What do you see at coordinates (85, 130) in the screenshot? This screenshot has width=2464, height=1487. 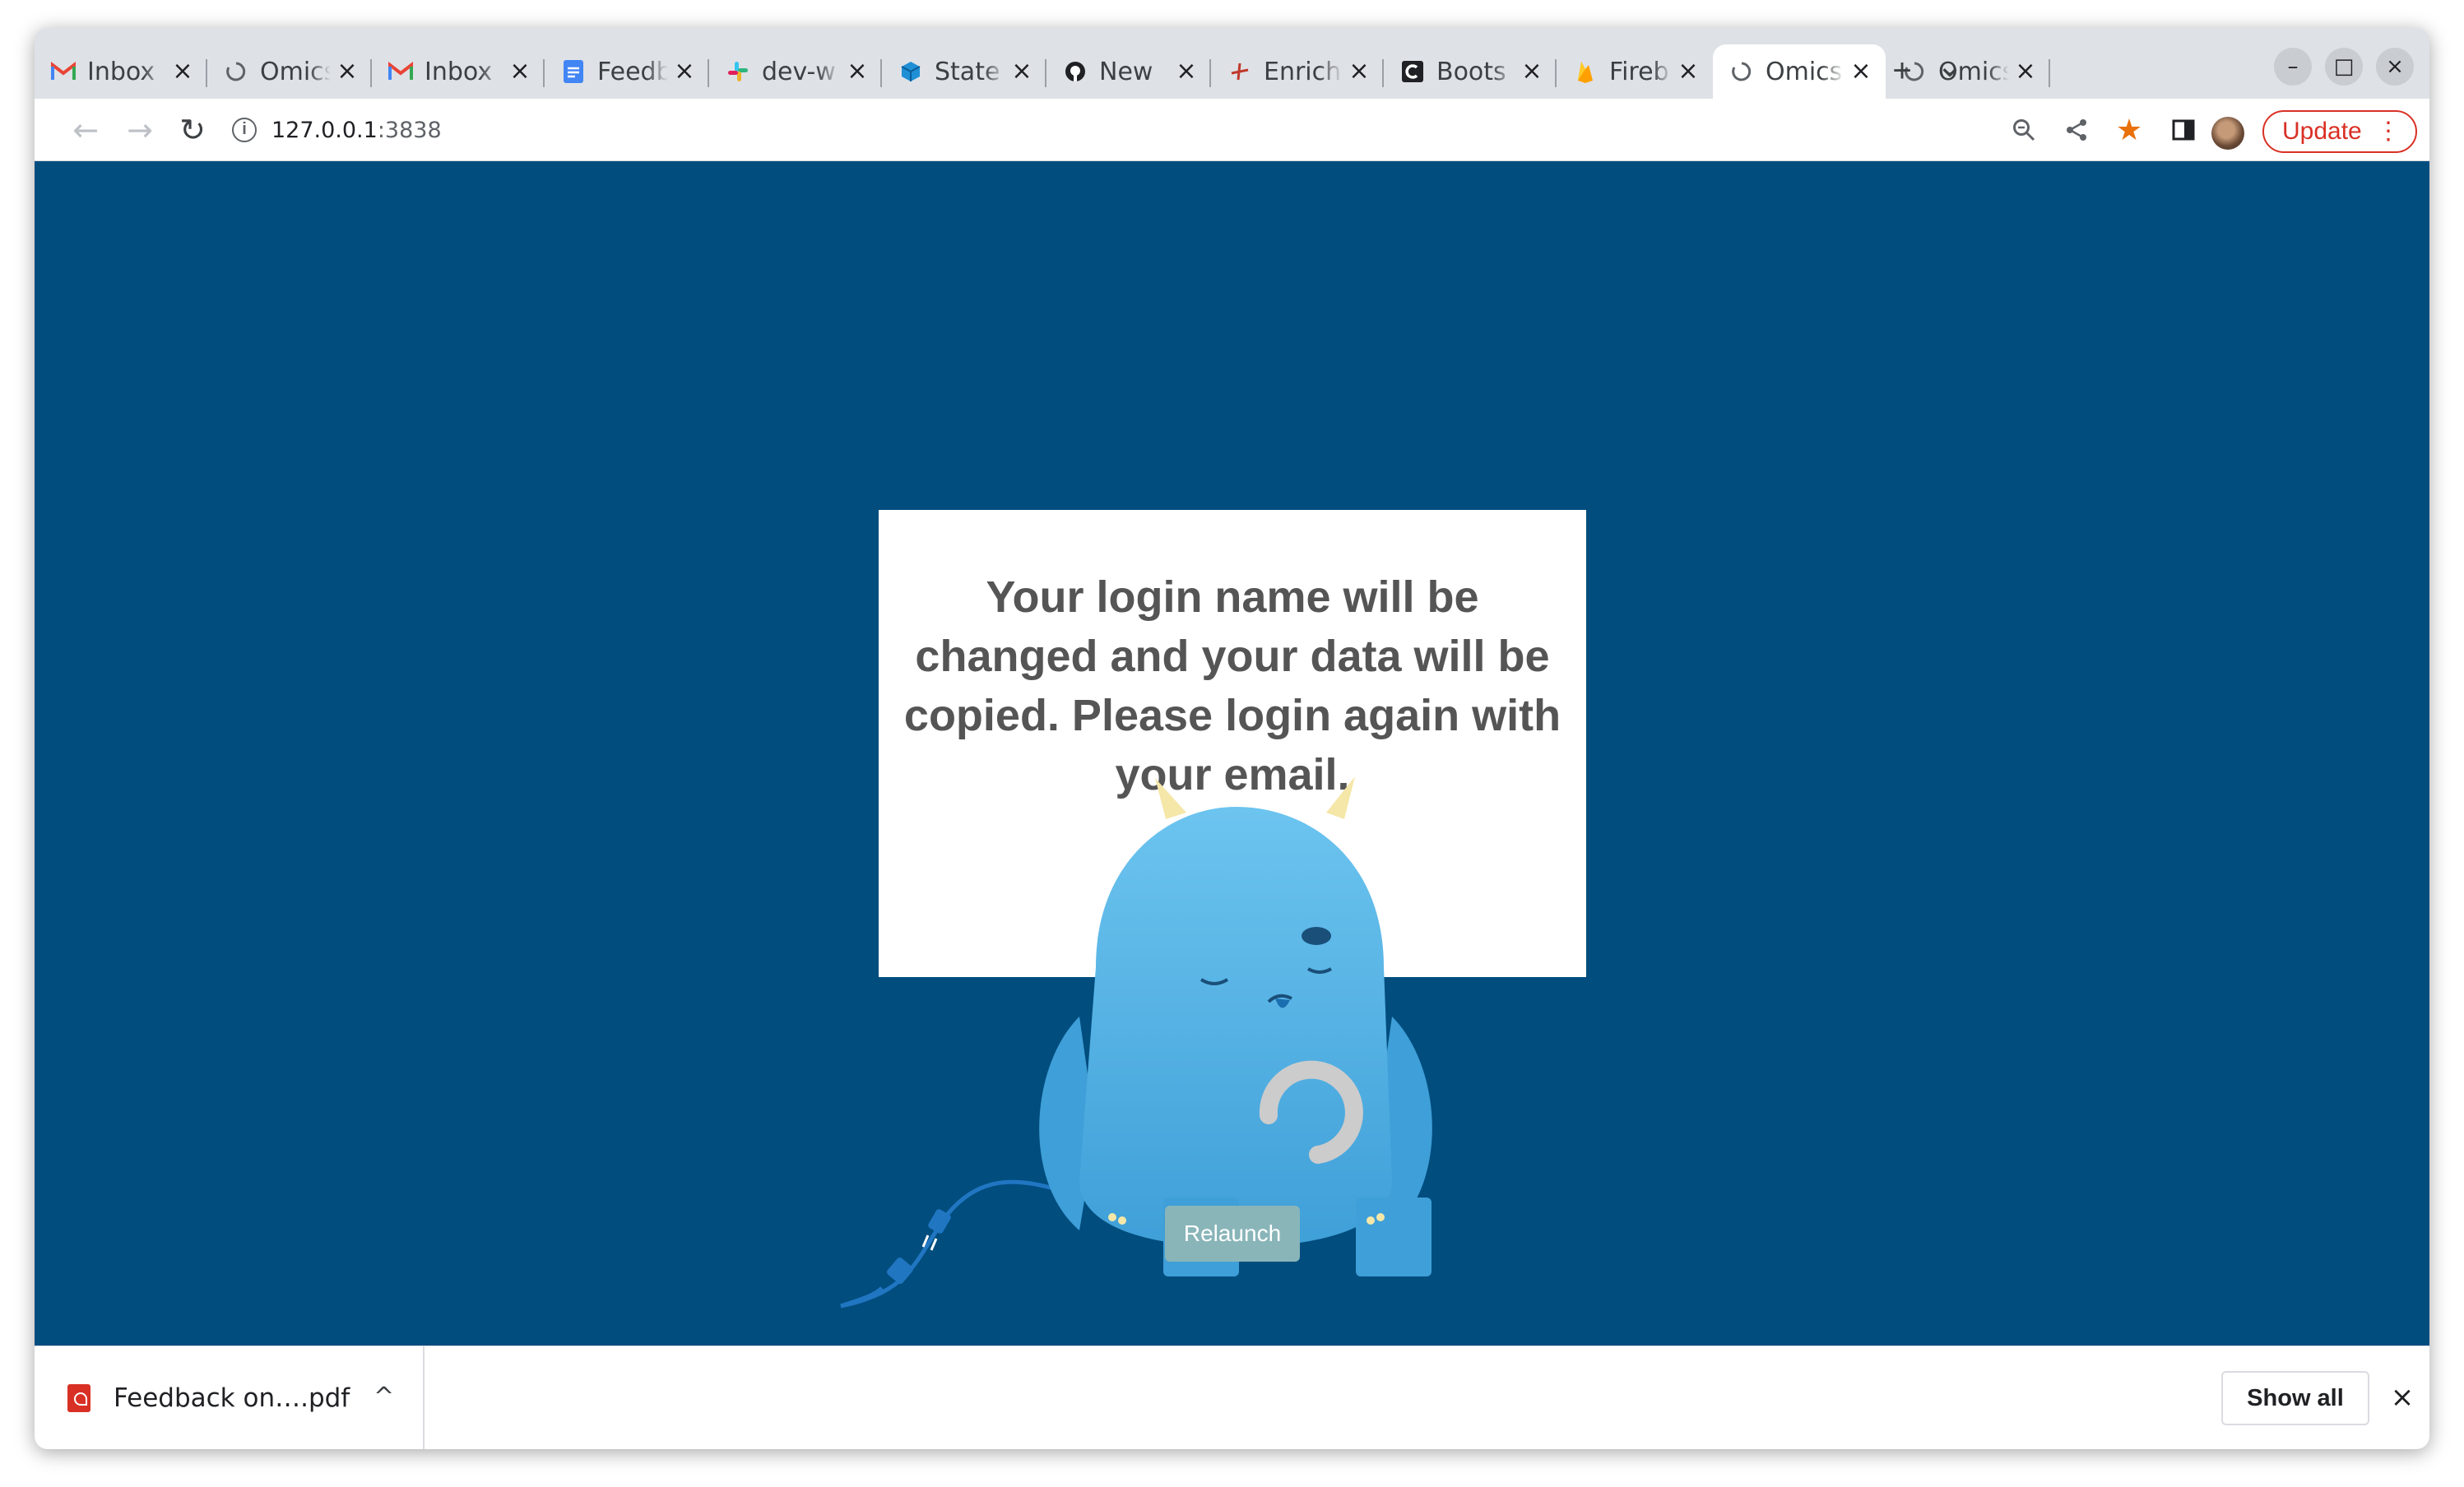 I see `back-button: ←` at bounding box center [85, 130].